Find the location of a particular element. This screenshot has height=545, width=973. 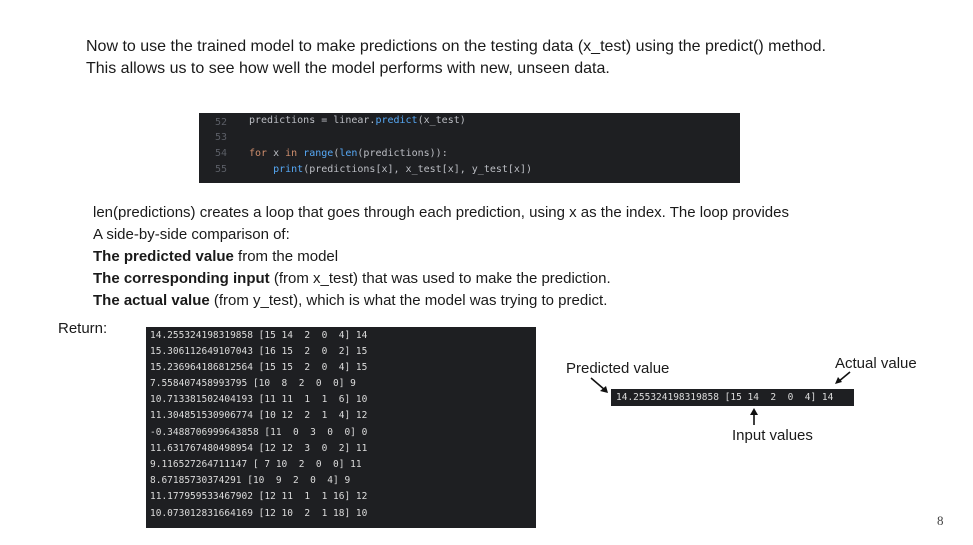

input-values-label: Input values is located at coordinates (772, 435).